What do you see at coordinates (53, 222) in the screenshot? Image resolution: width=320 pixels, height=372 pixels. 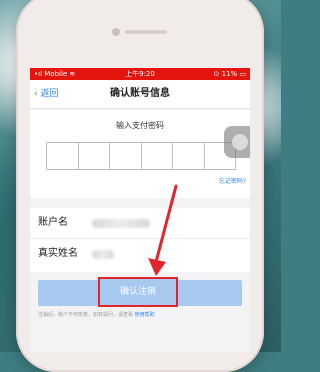 I see `account-name-label: 账户名` at bounding box center [53, 222].